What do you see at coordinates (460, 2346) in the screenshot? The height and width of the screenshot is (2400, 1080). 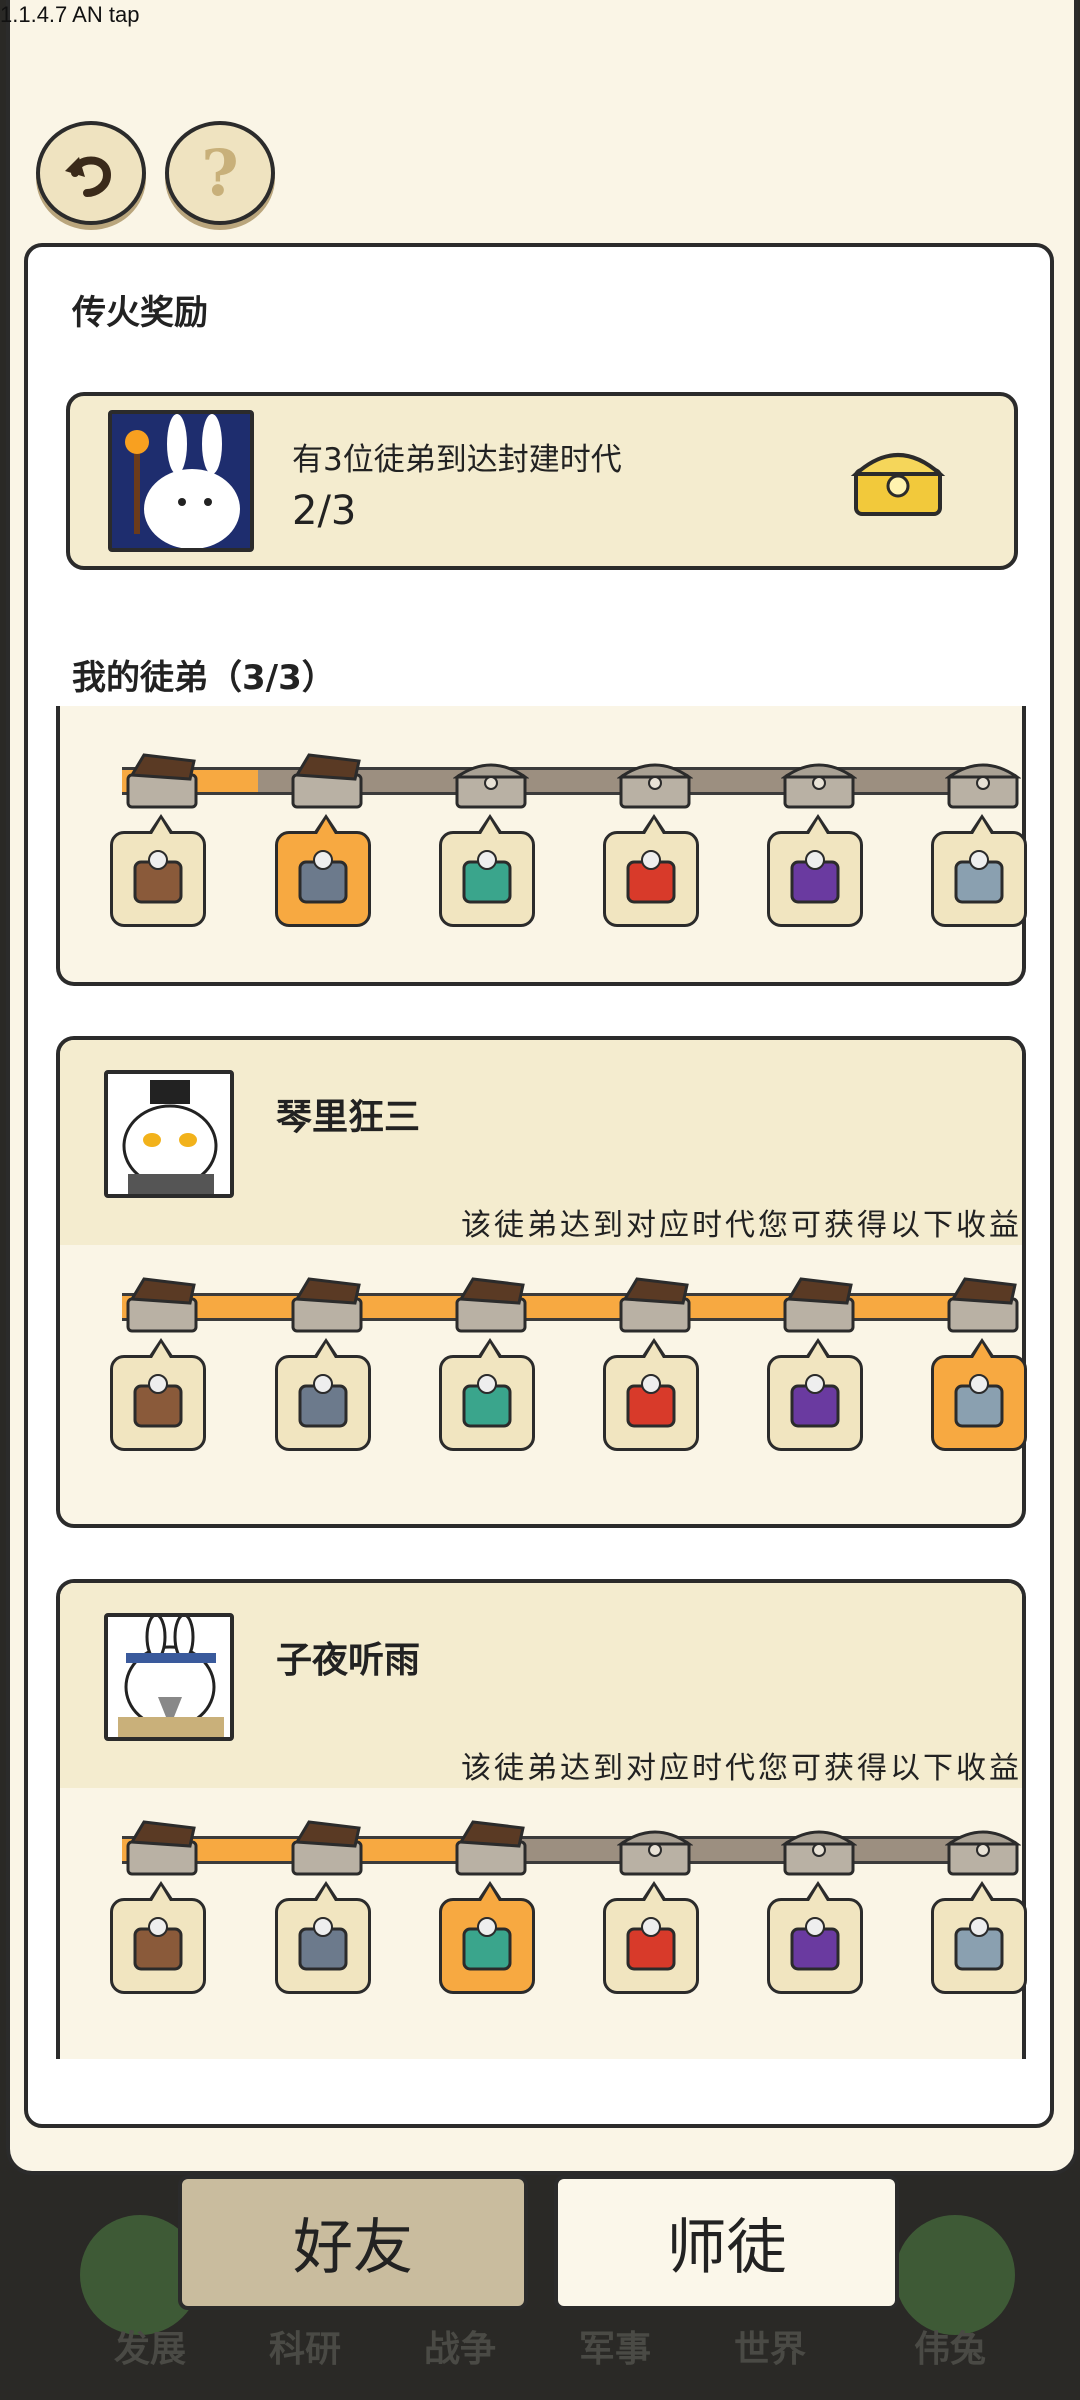 I see `nav-war: 战争` at bounding box center [460, 2346].